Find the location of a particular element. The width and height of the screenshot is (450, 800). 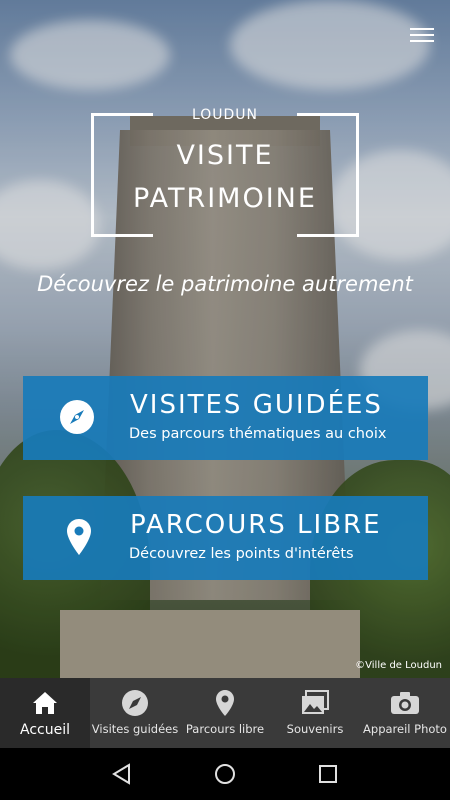

home-circle-icon is located at coordinates (225, 774).